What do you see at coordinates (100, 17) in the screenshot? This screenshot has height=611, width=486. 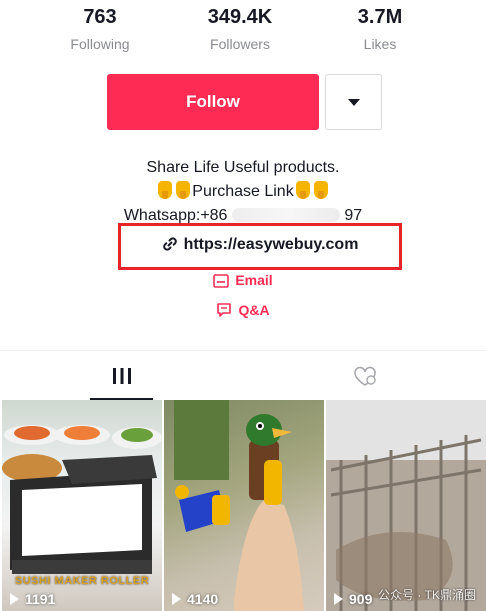 I see `following-count: 763` at bounding box center [100, 17].